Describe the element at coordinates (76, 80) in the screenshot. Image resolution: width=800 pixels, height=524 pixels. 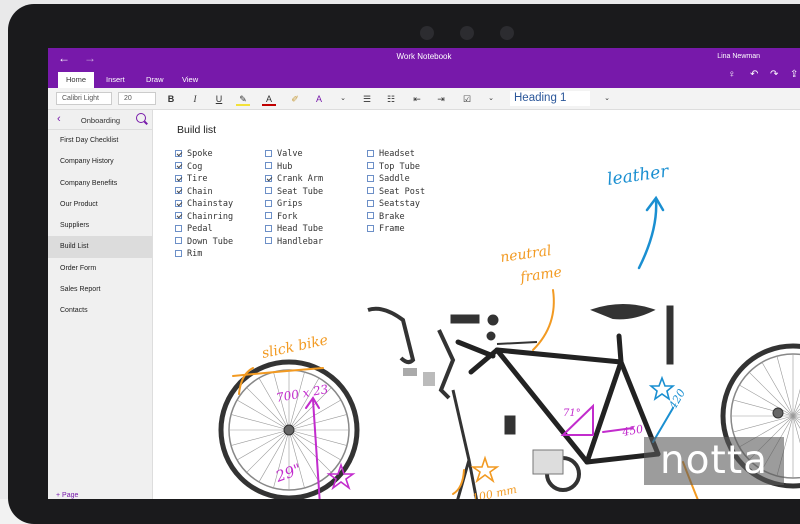
I see `tab-home: Home` at that location.